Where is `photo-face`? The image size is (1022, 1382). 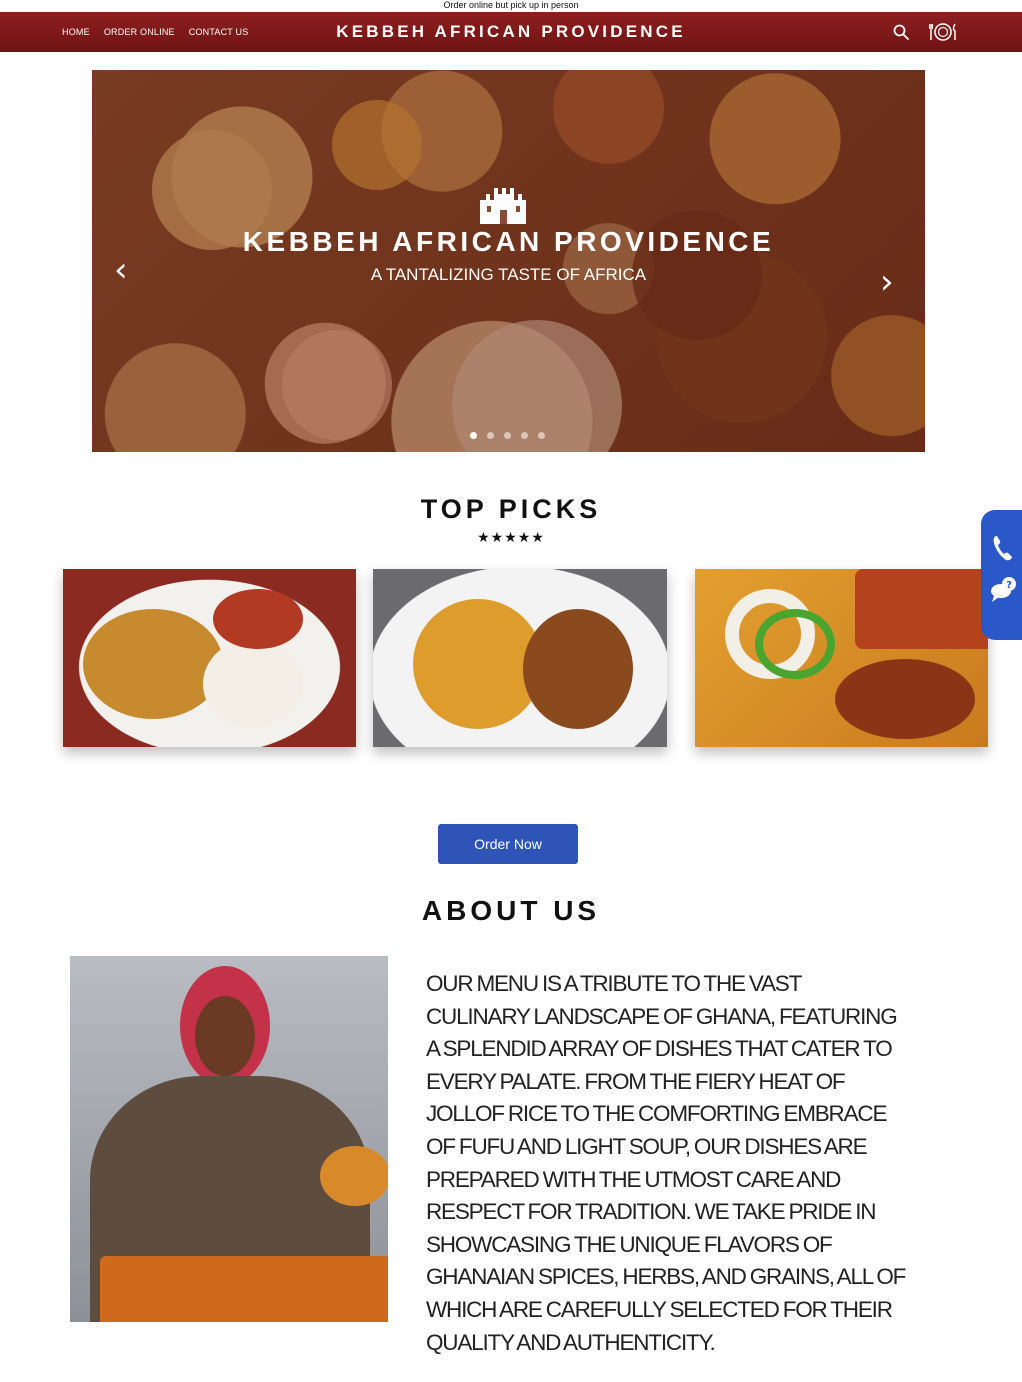
photo-face is located at coordinates (225, 1036).